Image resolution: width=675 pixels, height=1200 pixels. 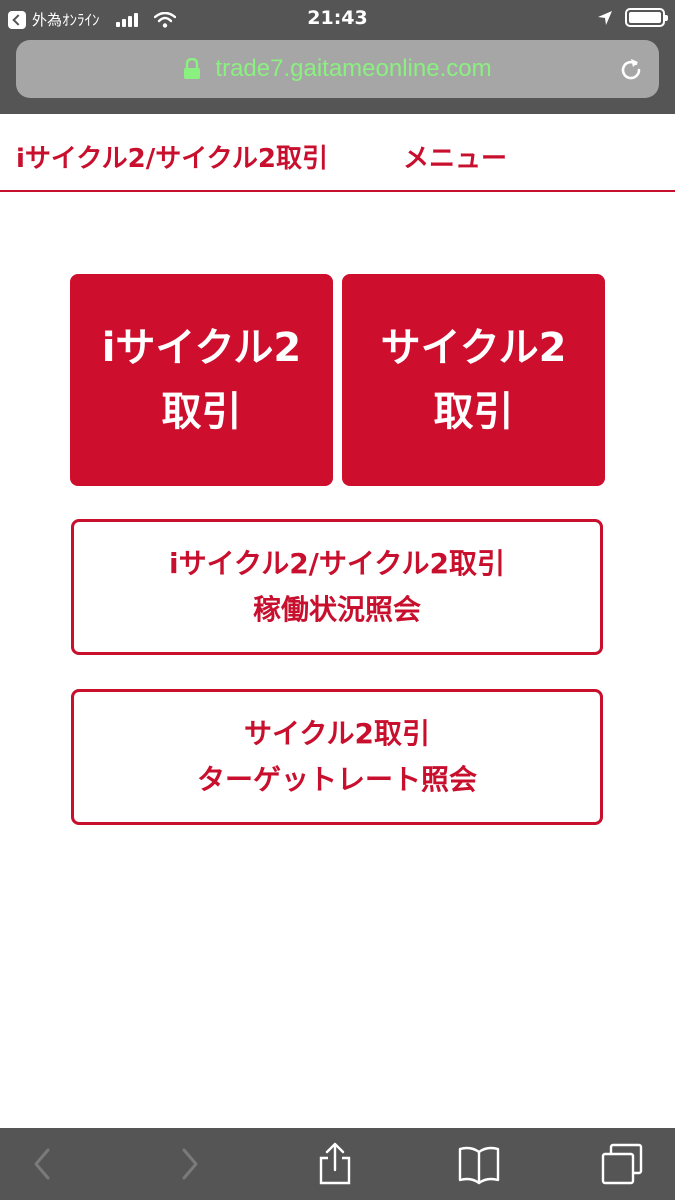 What do you see at coordinates (190, 1164) in the screenshot?
I see `chevron-right-icon` at bounding box center [190, 1164].